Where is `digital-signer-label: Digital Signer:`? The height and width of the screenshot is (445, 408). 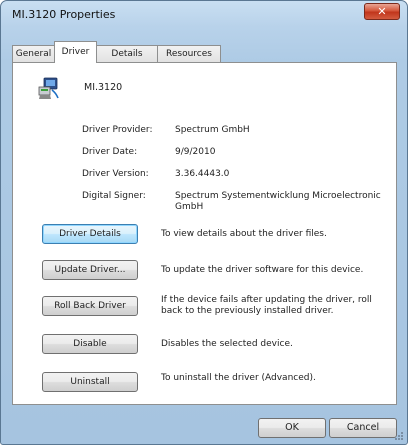 digital-signer-label: Digital Signer: is located at coordinates (114, 196).